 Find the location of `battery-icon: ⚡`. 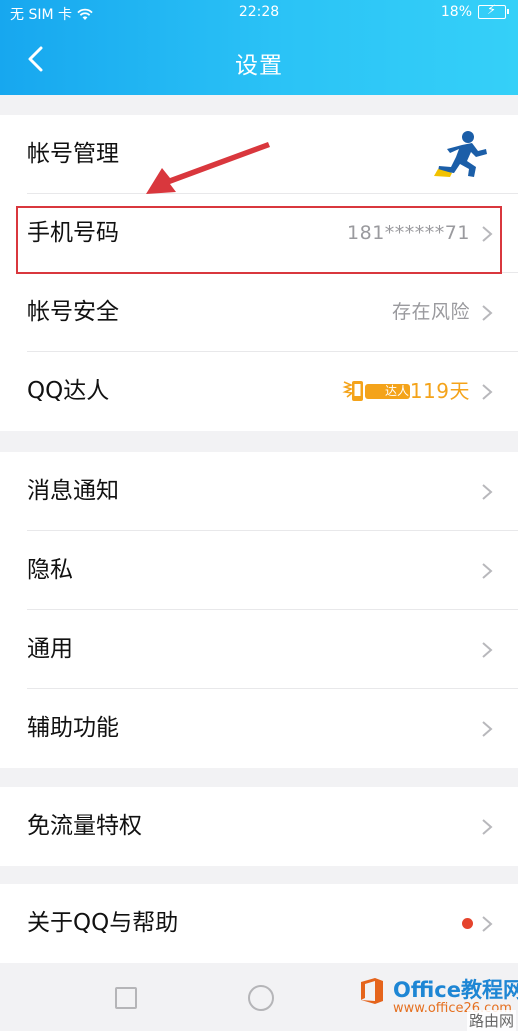

battery-icon: ⚡ is located at coordinates (493, 11).